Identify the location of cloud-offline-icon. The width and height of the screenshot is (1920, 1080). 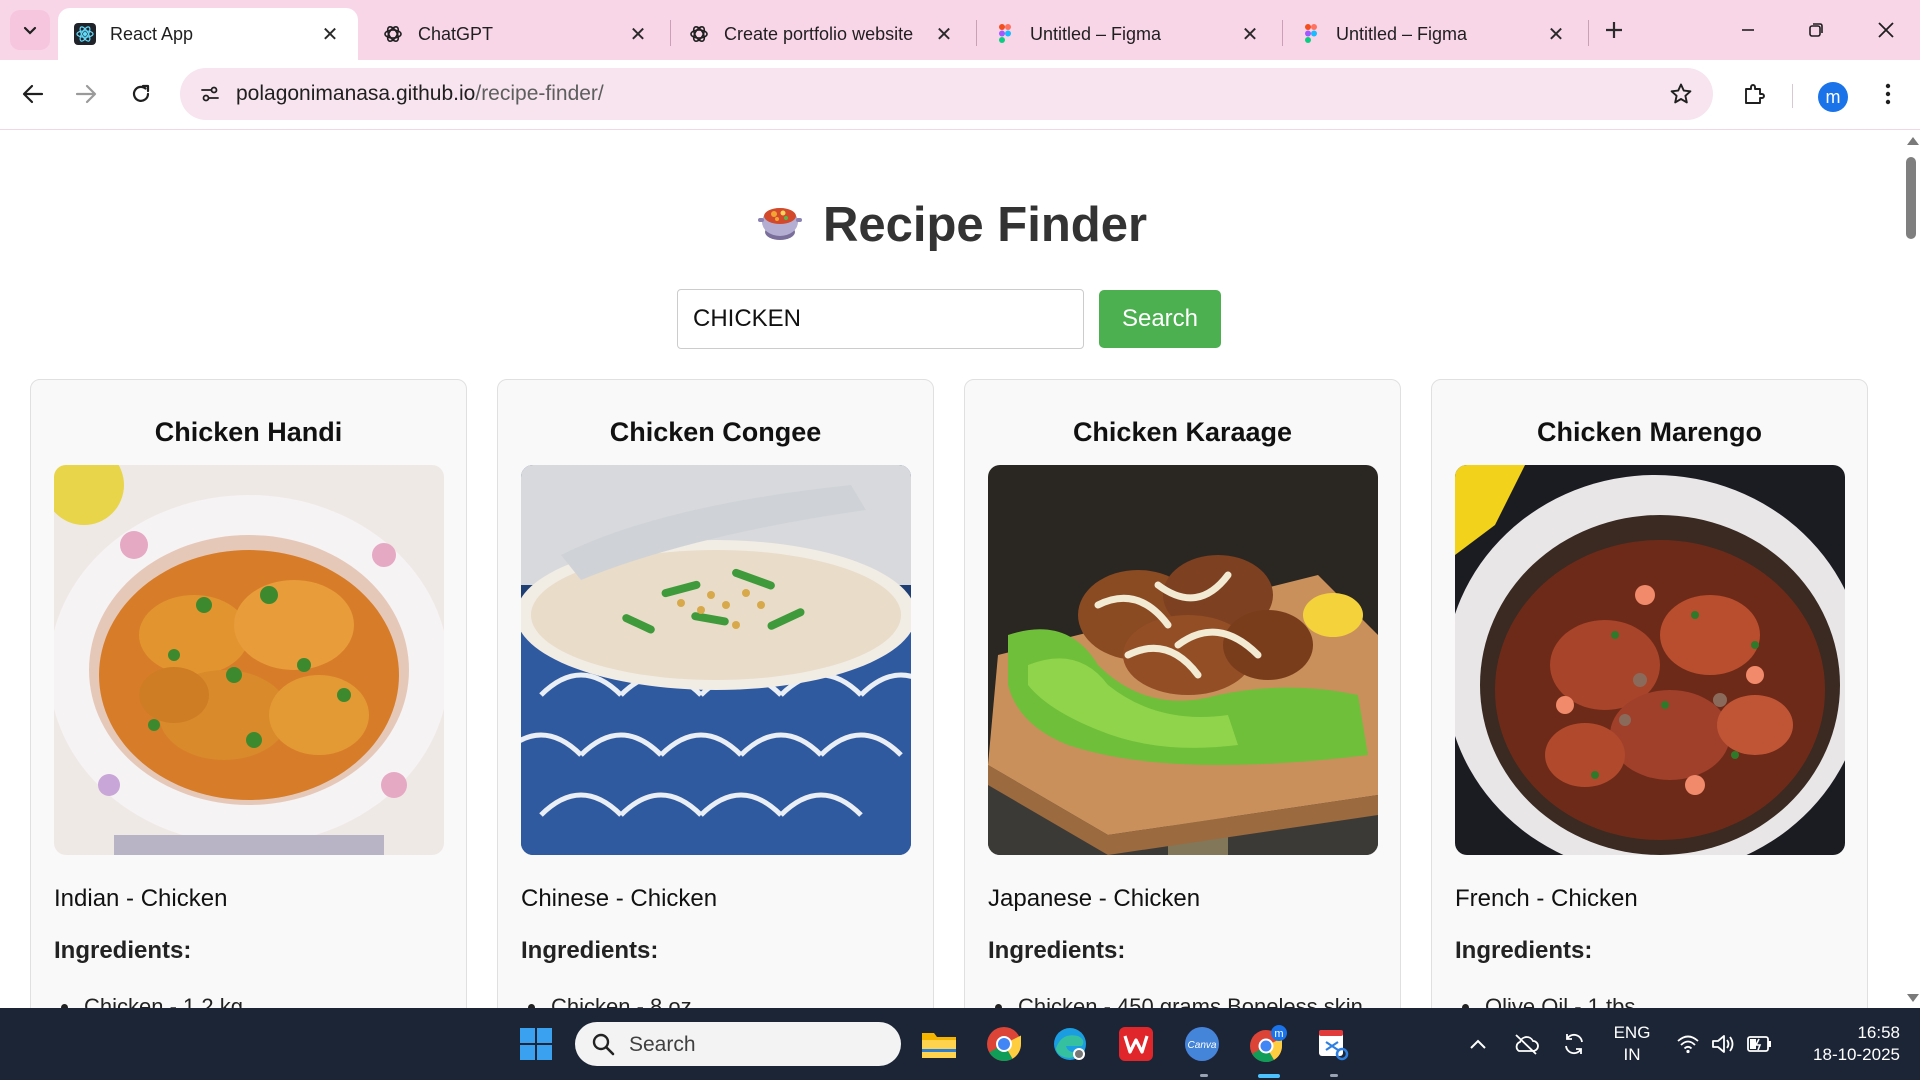
(1526, 1044).